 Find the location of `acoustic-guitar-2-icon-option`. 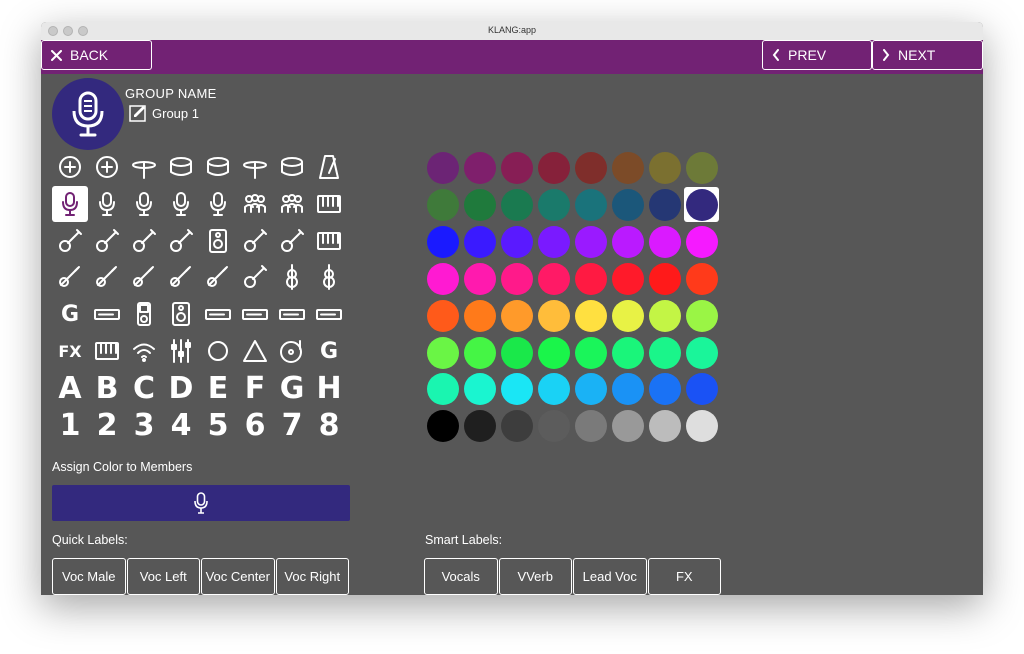

acoustic-guitar-2-icon-option is located at coordinates (292, 241).